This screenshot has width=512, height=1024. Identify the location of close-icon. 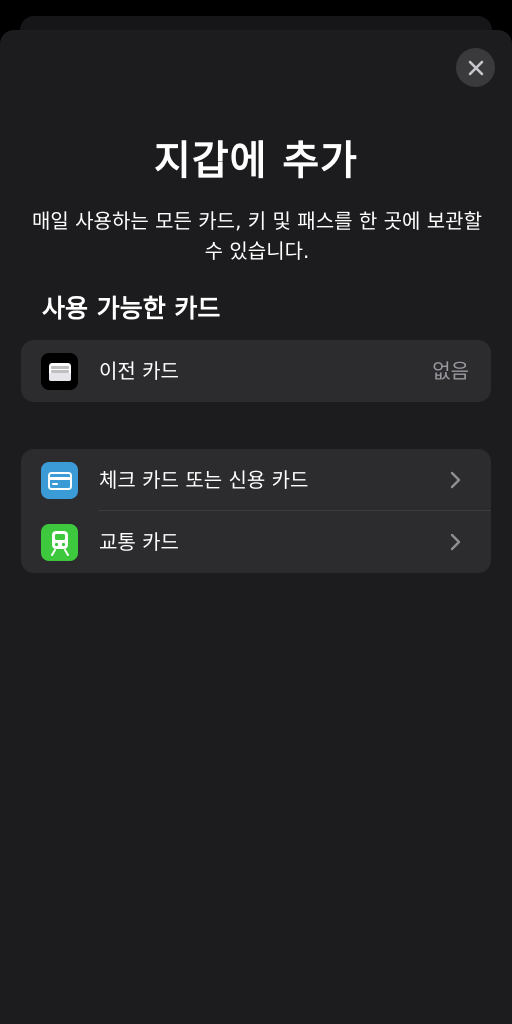
(475, 67).